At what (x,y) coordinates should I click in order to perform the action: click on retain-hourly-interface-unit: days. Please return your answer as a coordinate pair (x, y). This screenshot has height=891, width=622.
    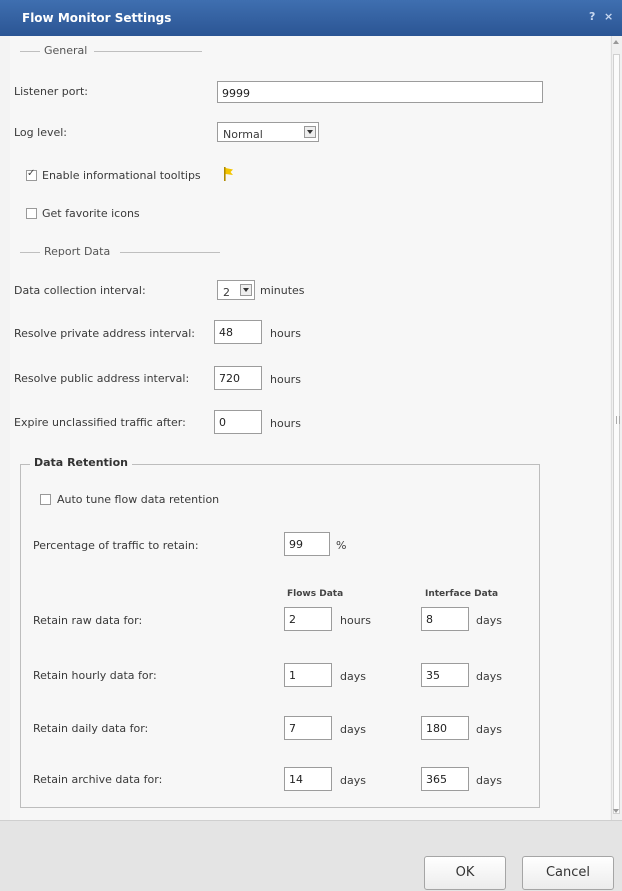
    Looking at the image, I should click on (489, 676).